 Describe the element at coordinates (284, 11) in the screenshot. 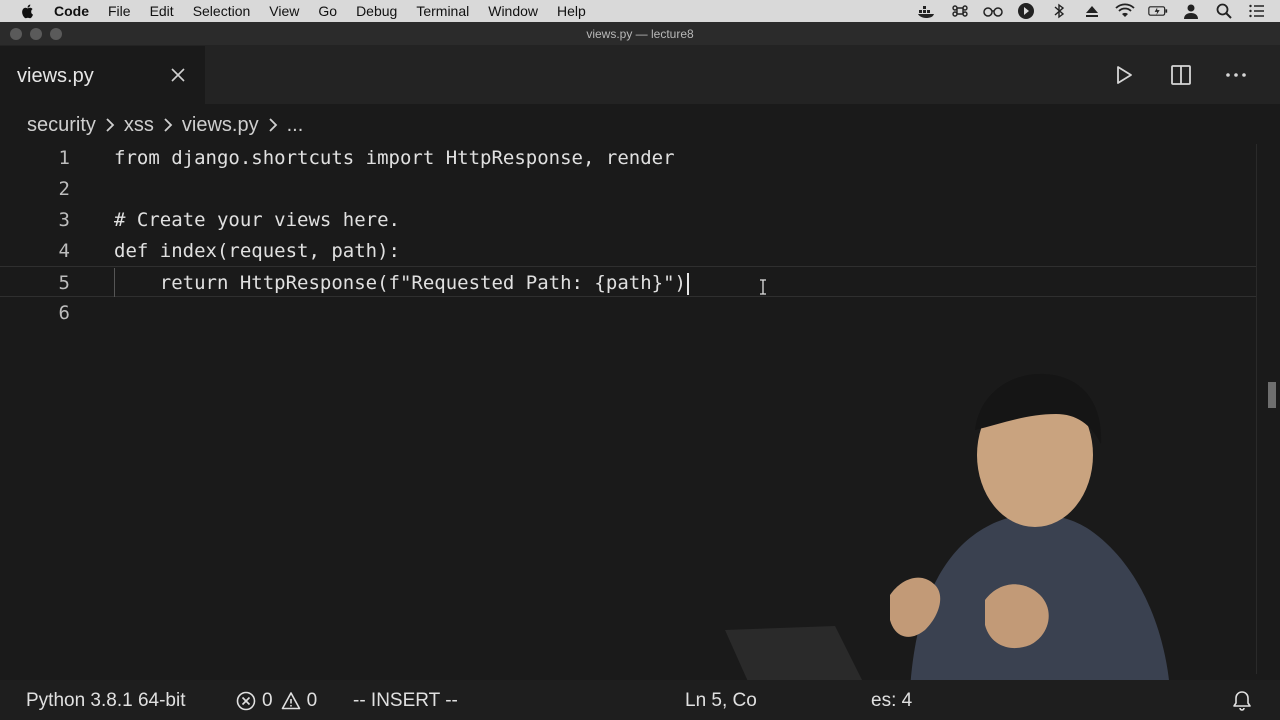

I see `menu-view: View` at that location.